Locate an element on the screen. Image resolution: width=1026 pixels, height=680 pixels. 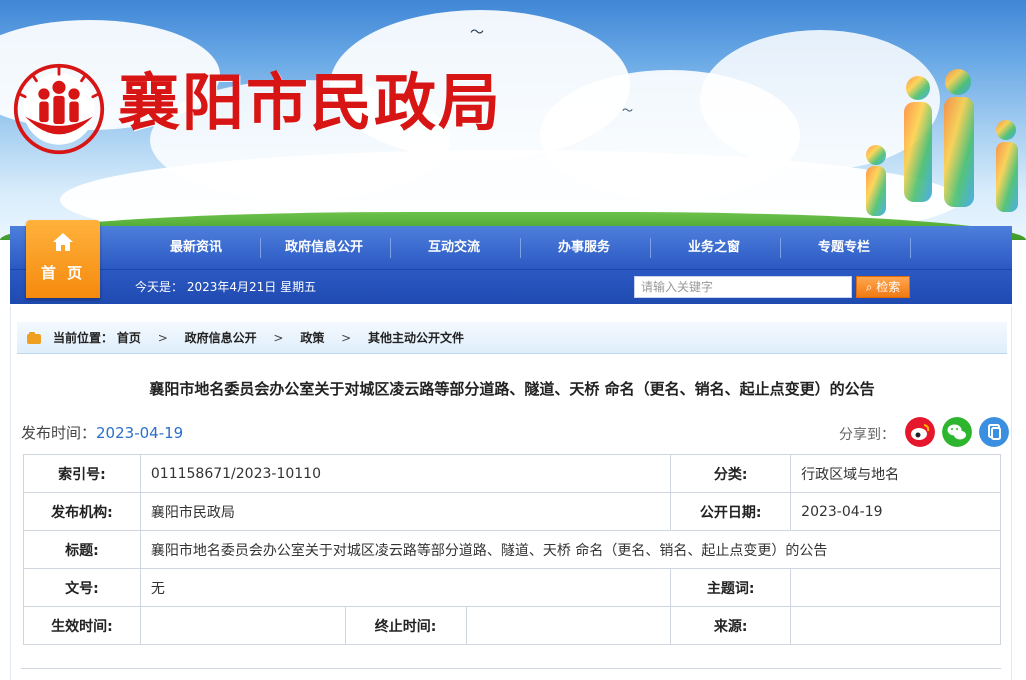
publish-date-value: 2023-04-19 is located at coordinates (895, 511).